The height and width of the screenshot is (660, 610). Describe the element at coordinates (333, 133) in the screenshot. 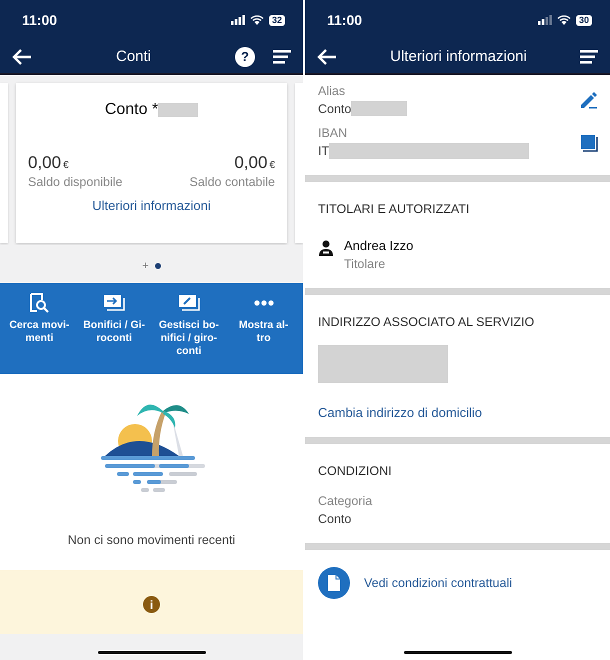

I see `field-label: IBAN` at that location.